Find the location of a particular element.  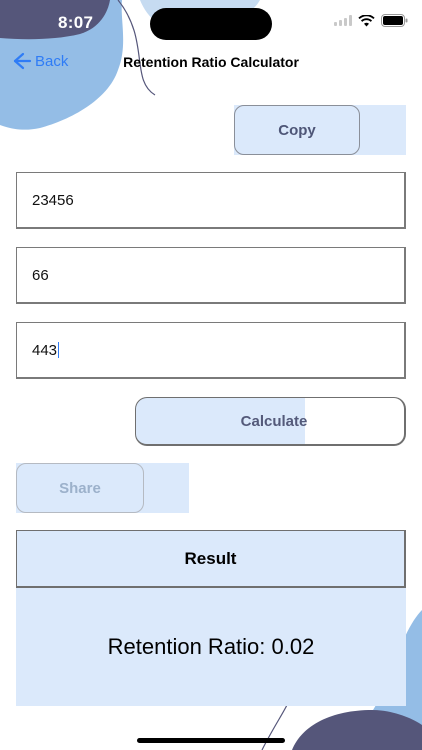

calculate-button: Calculate is located at coordinates (270, 421).